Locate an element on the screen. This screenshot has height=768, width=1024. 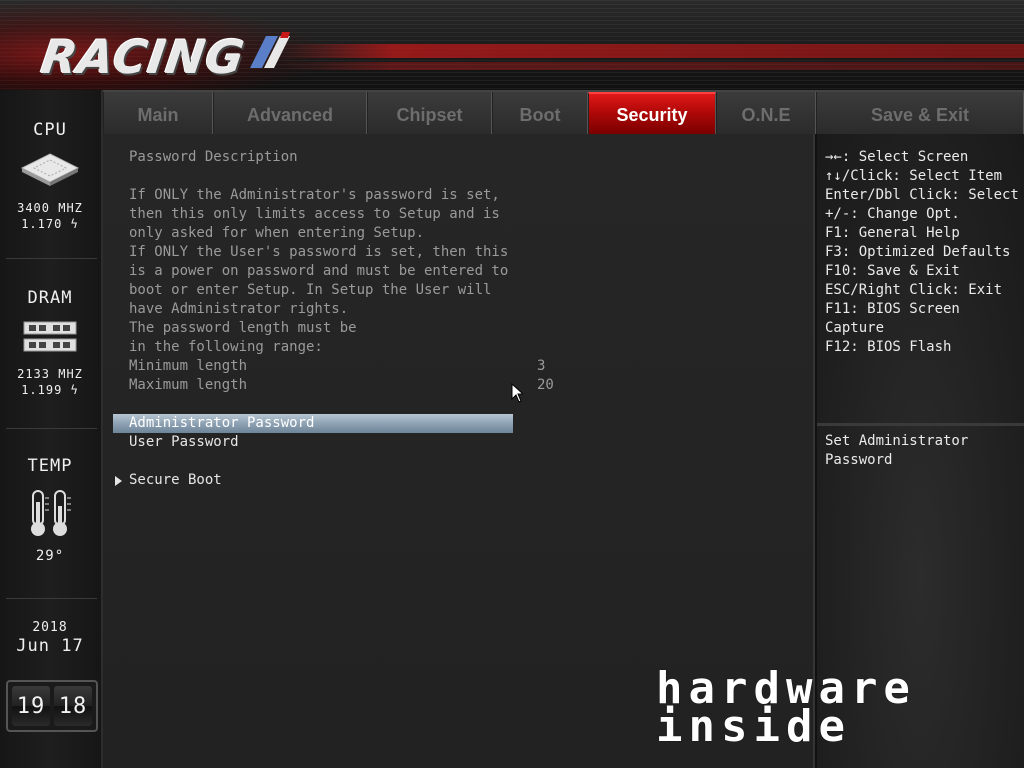
key-help-line: Enter/Dbl Click: Select is located at coordinates (922, 195).